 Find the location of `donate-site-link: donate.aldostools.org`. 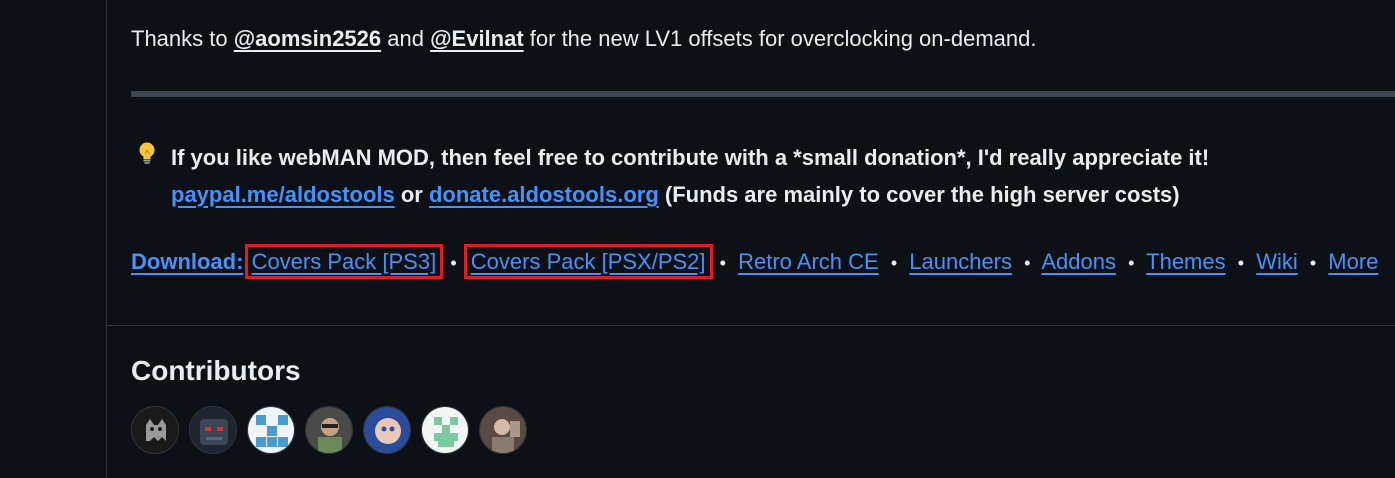

donate-site-link: donate.aldostools.org is located at coordinates (544, 194).